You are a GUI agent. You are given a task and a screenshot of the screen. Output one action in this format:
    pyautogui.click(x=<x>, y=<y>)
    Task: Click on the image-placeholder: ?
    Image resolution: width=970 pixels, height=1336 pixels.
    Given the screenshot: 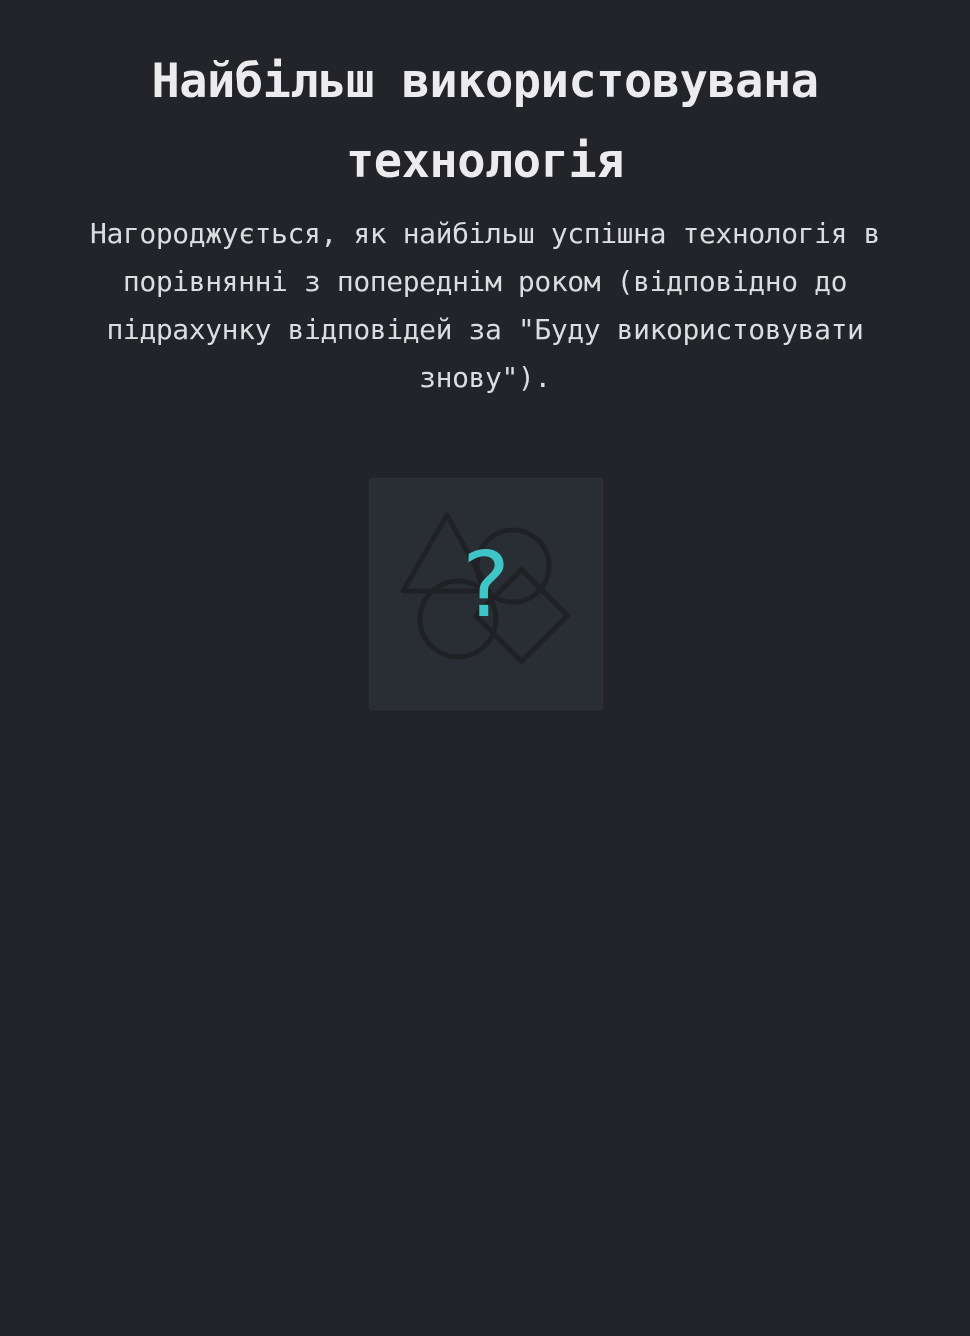 What is the action you would take?
    pyautogui.click(x=486, y=594)
    